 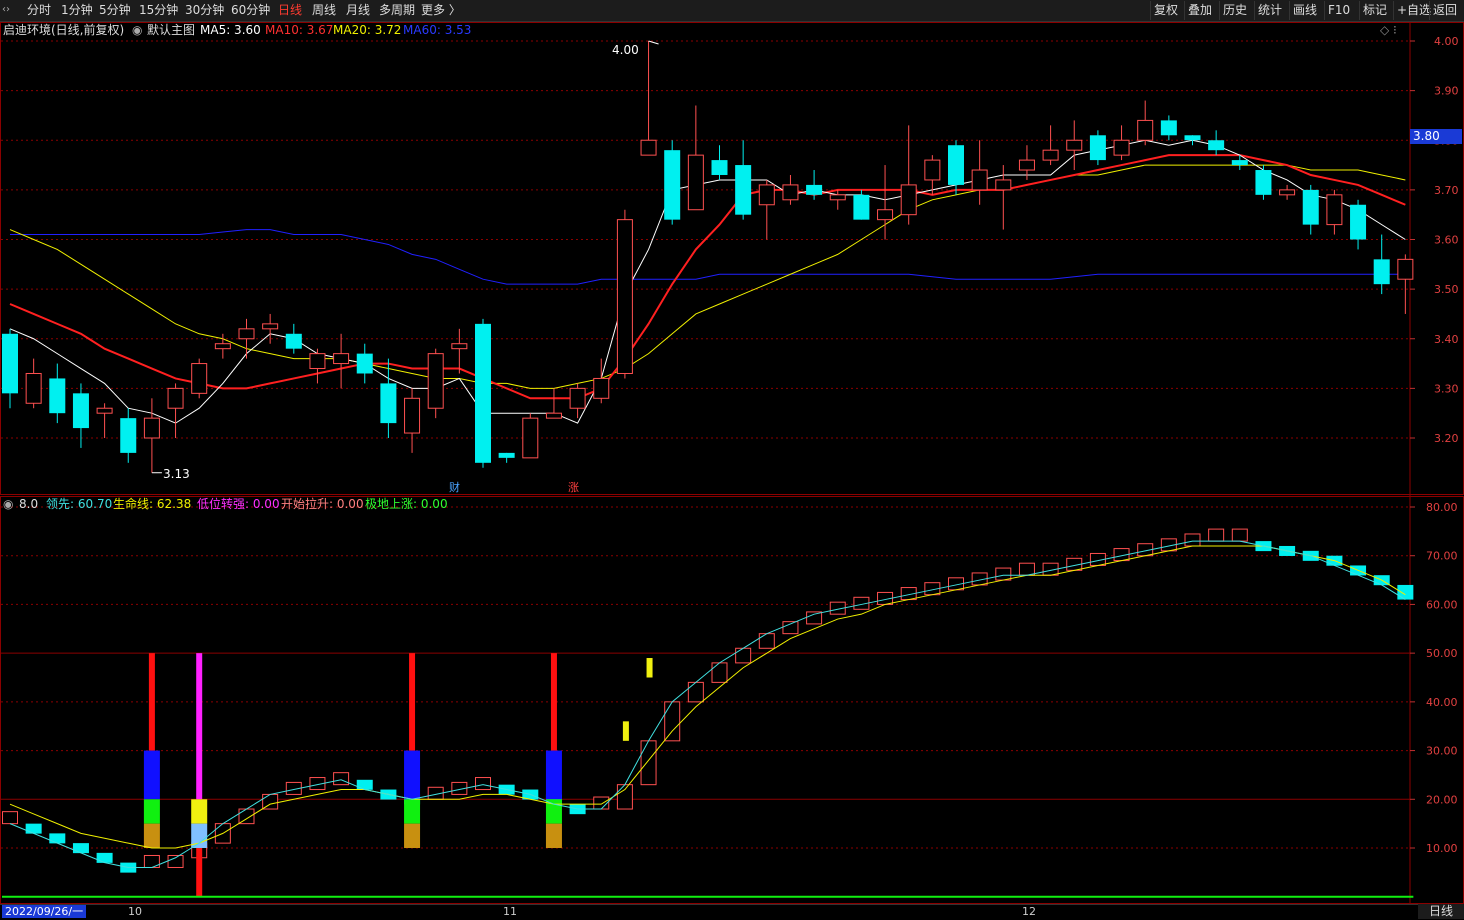 What do you see at coordinates (1446, 91) in the screenshot?
I see `price-tick-label: 3.90` at bounding box center [1446, 91].